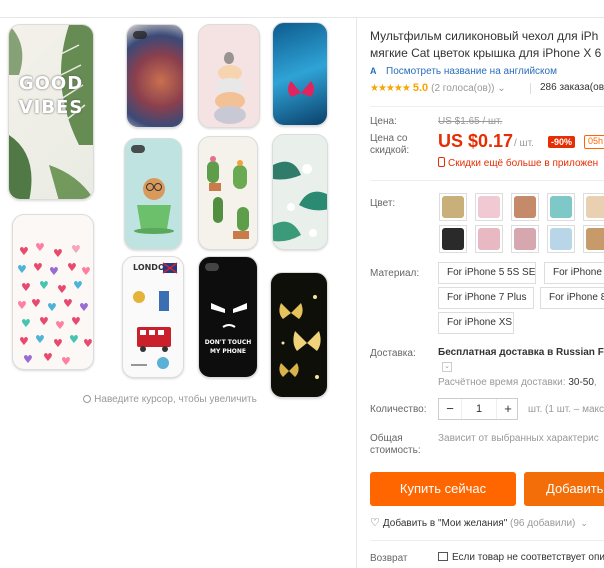  I want to click on material-option: For iPhone XS, so click(476, 323).